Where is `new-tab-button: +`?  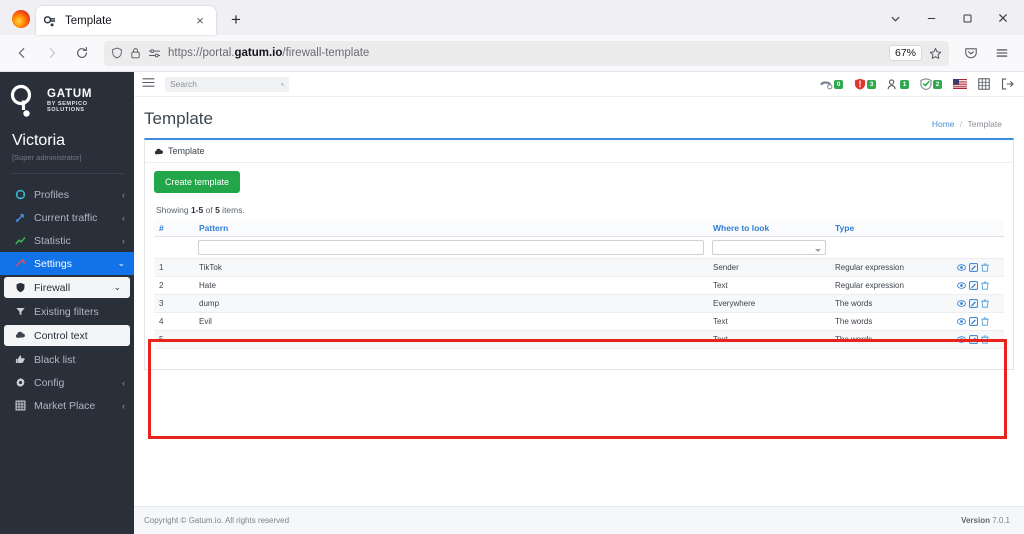
new-tab-button: + is located at coordinates (236, 20).